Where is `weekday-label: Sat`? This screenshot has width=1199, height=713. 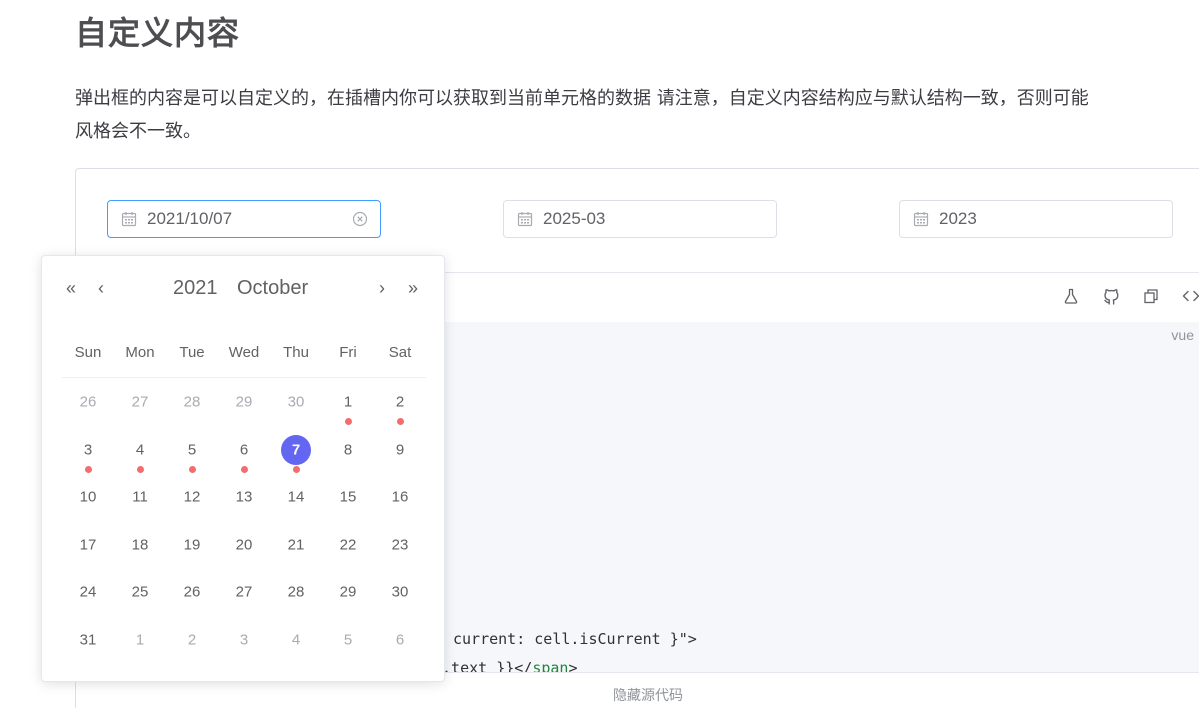 weekday-label: Sat is located at coordinates (400, 352).